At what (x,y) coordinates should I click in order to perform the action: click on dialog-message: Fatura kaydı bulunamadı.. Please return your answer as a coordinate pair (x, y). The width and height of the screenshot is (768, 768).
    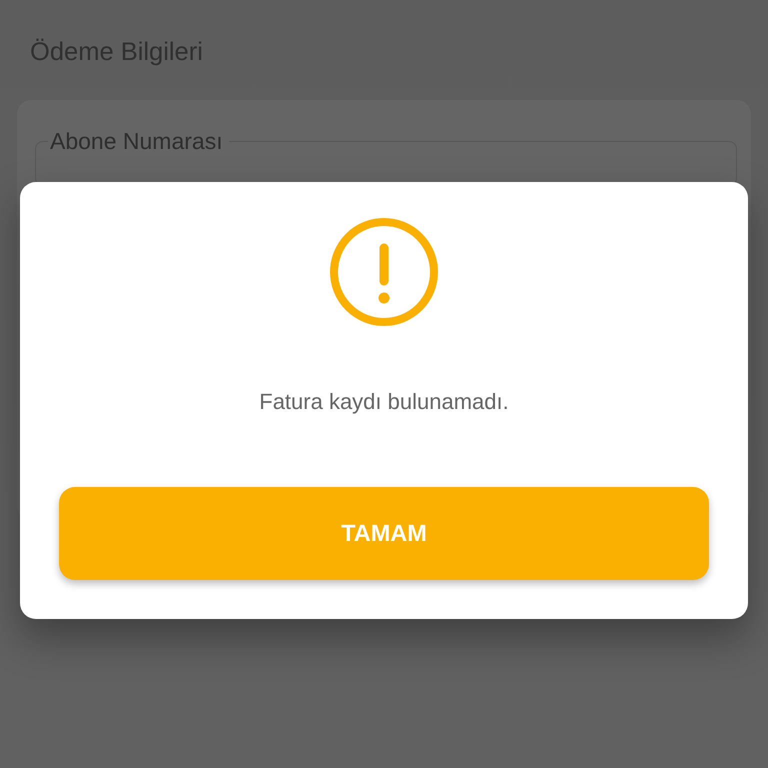
    Looking at the image, I should click on (384, 402).